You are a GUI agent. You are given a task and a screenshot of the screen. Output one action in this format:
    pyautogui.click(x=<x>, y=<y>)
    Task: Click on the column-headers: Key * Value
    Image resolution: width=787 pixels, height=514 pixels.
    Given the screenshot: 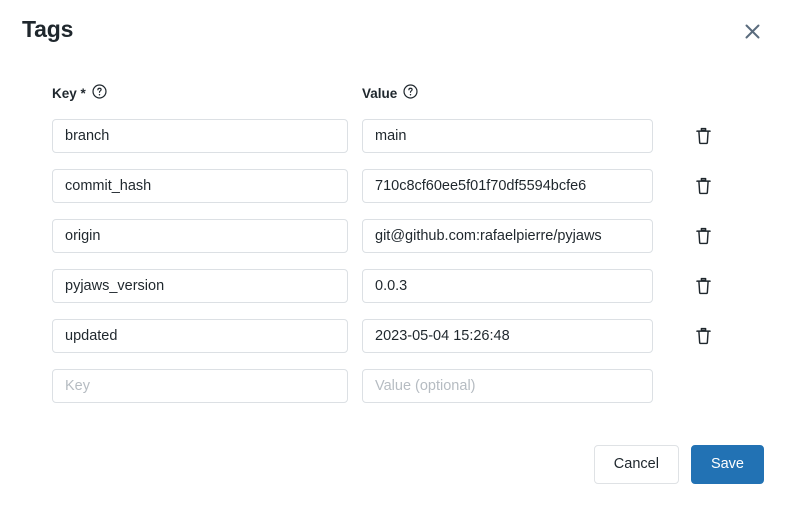 What is the action you would take?
    pyautogui.click(x=402, y=94)
    